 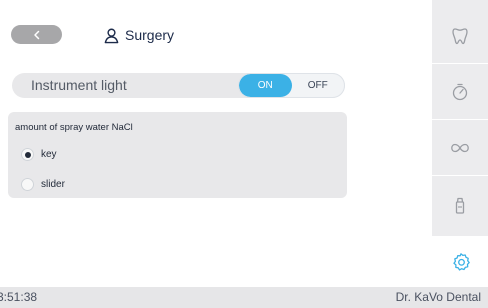 I want to click on user-icon, so click(x=111, y=35).